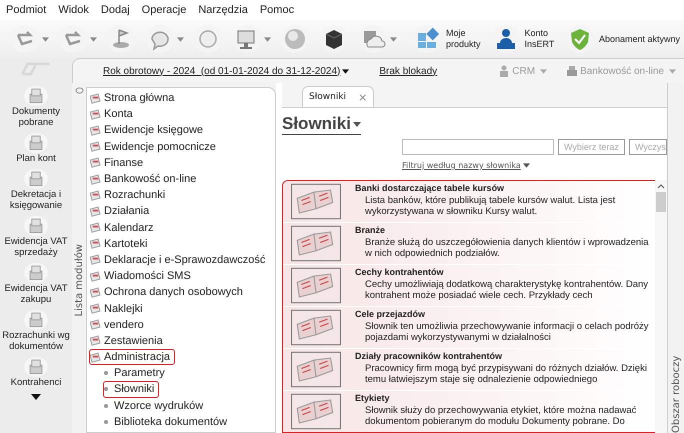 This screenshot has height=433, width=684. What do you see at coordinates (136, 373) in the screenshot?
I see `module-subitem: Parametry` at bounding box center [136, 373].